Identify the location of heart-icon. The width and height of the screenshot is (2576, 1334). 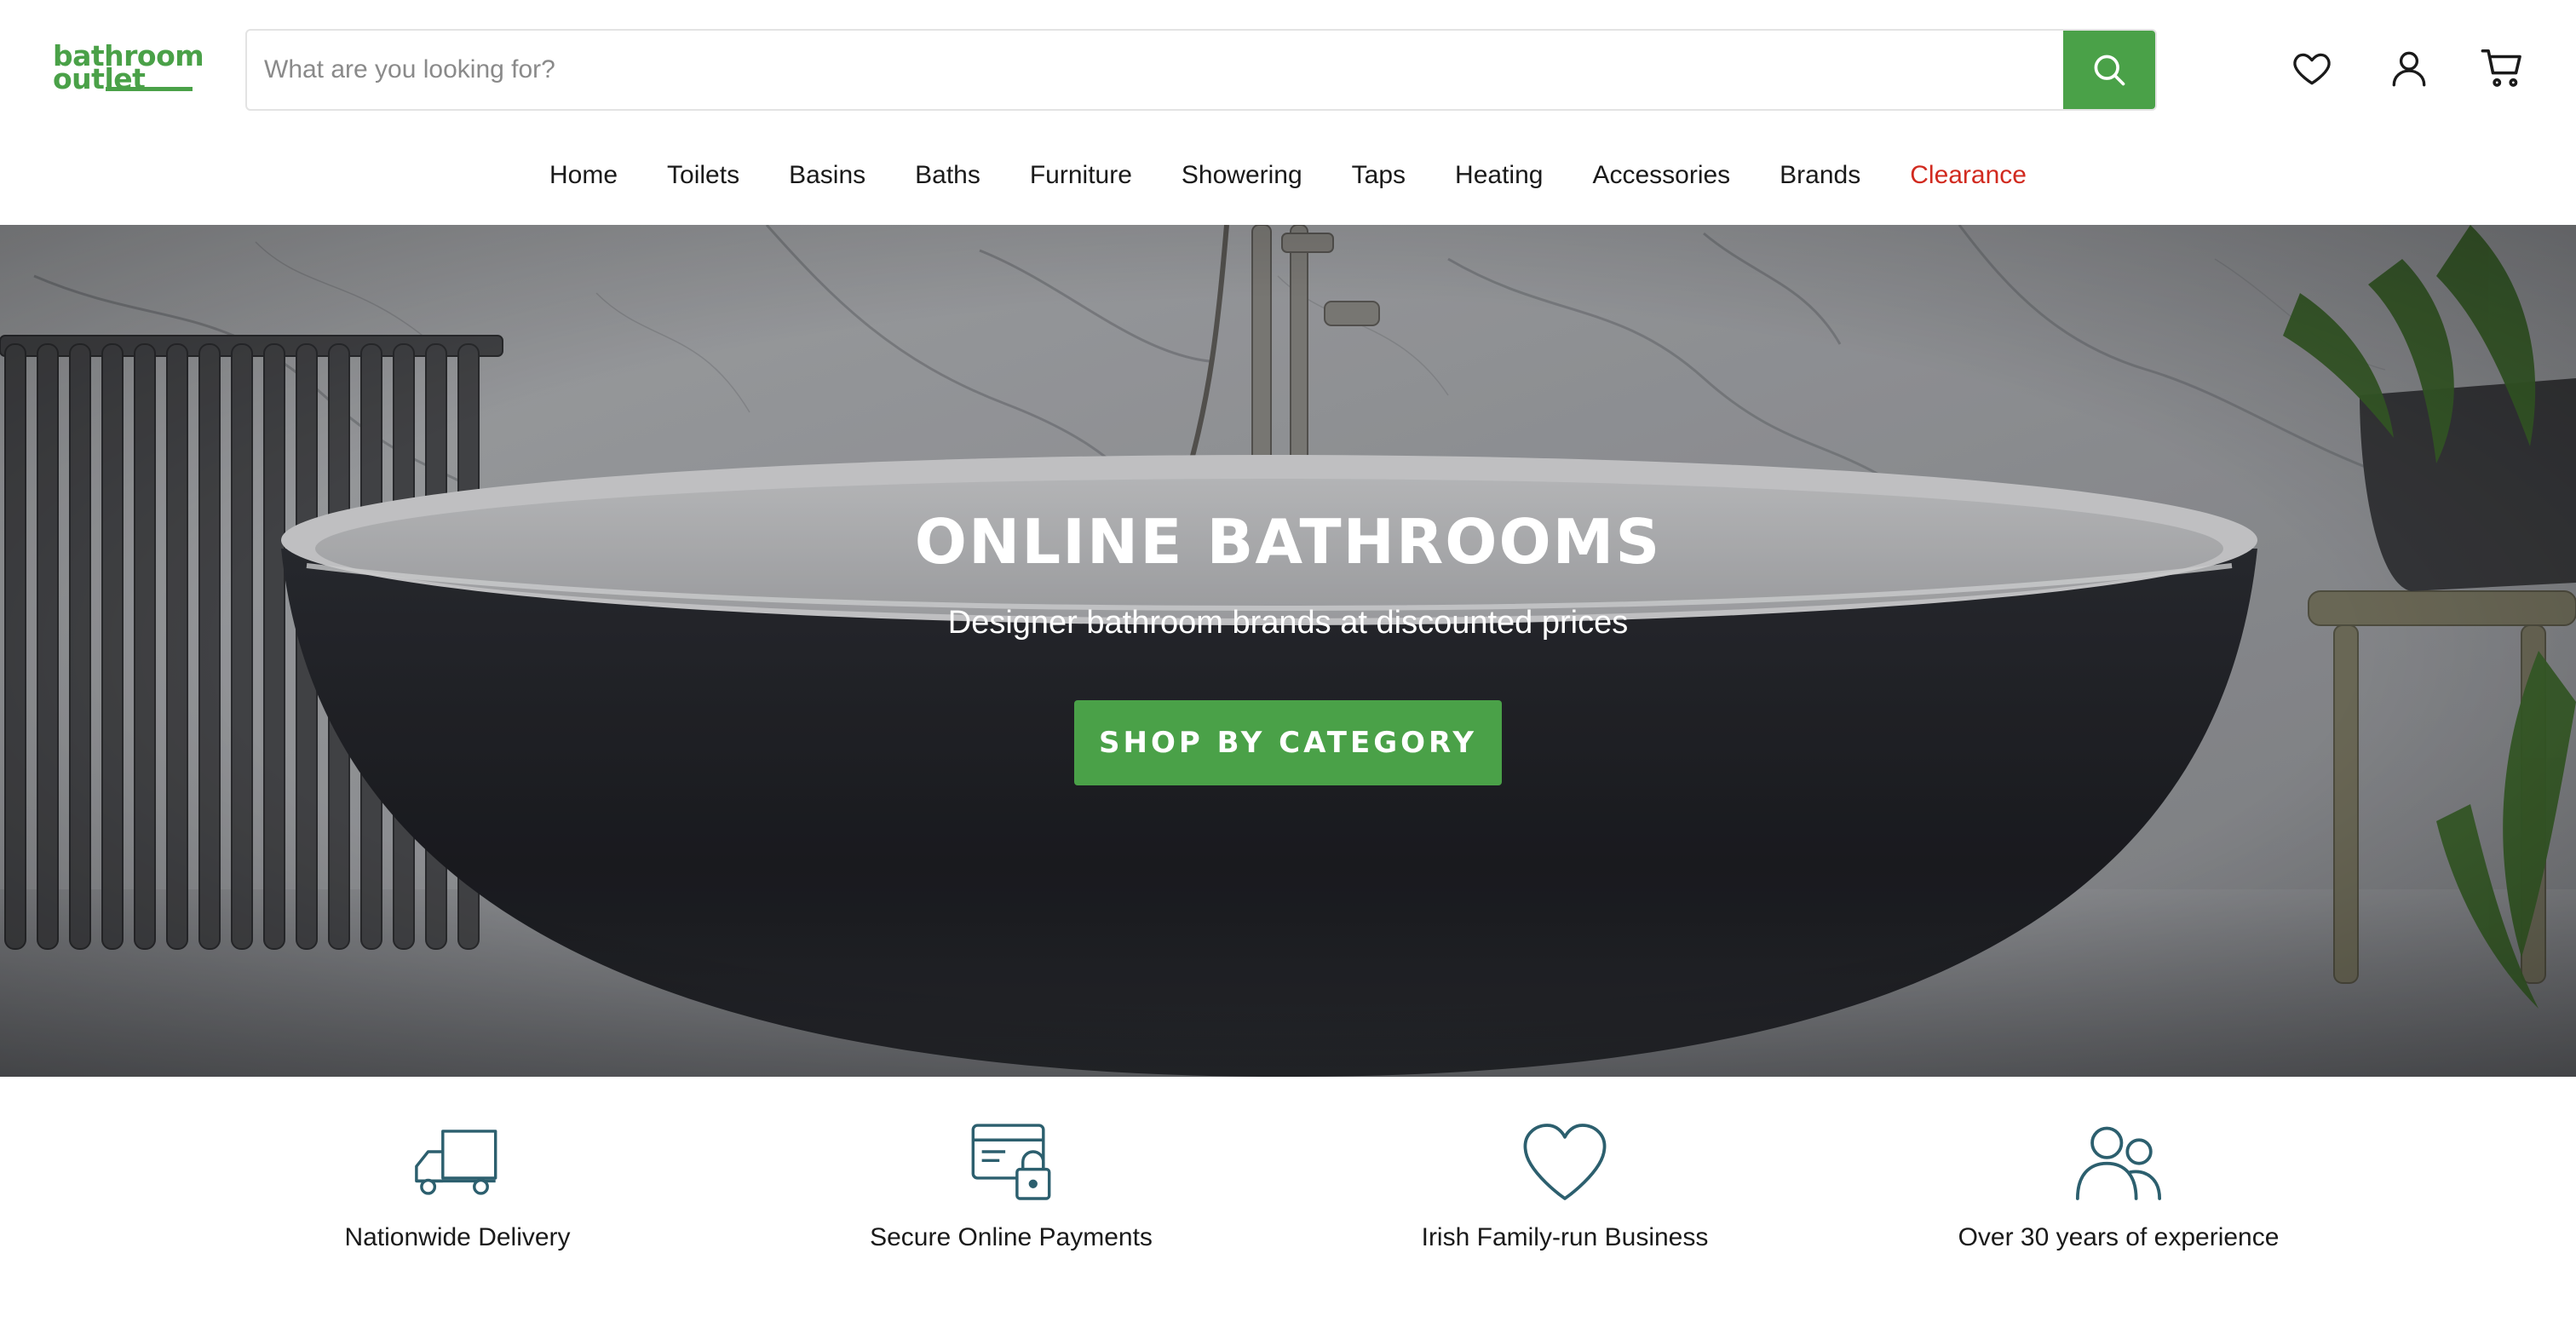
(1565, 1162).